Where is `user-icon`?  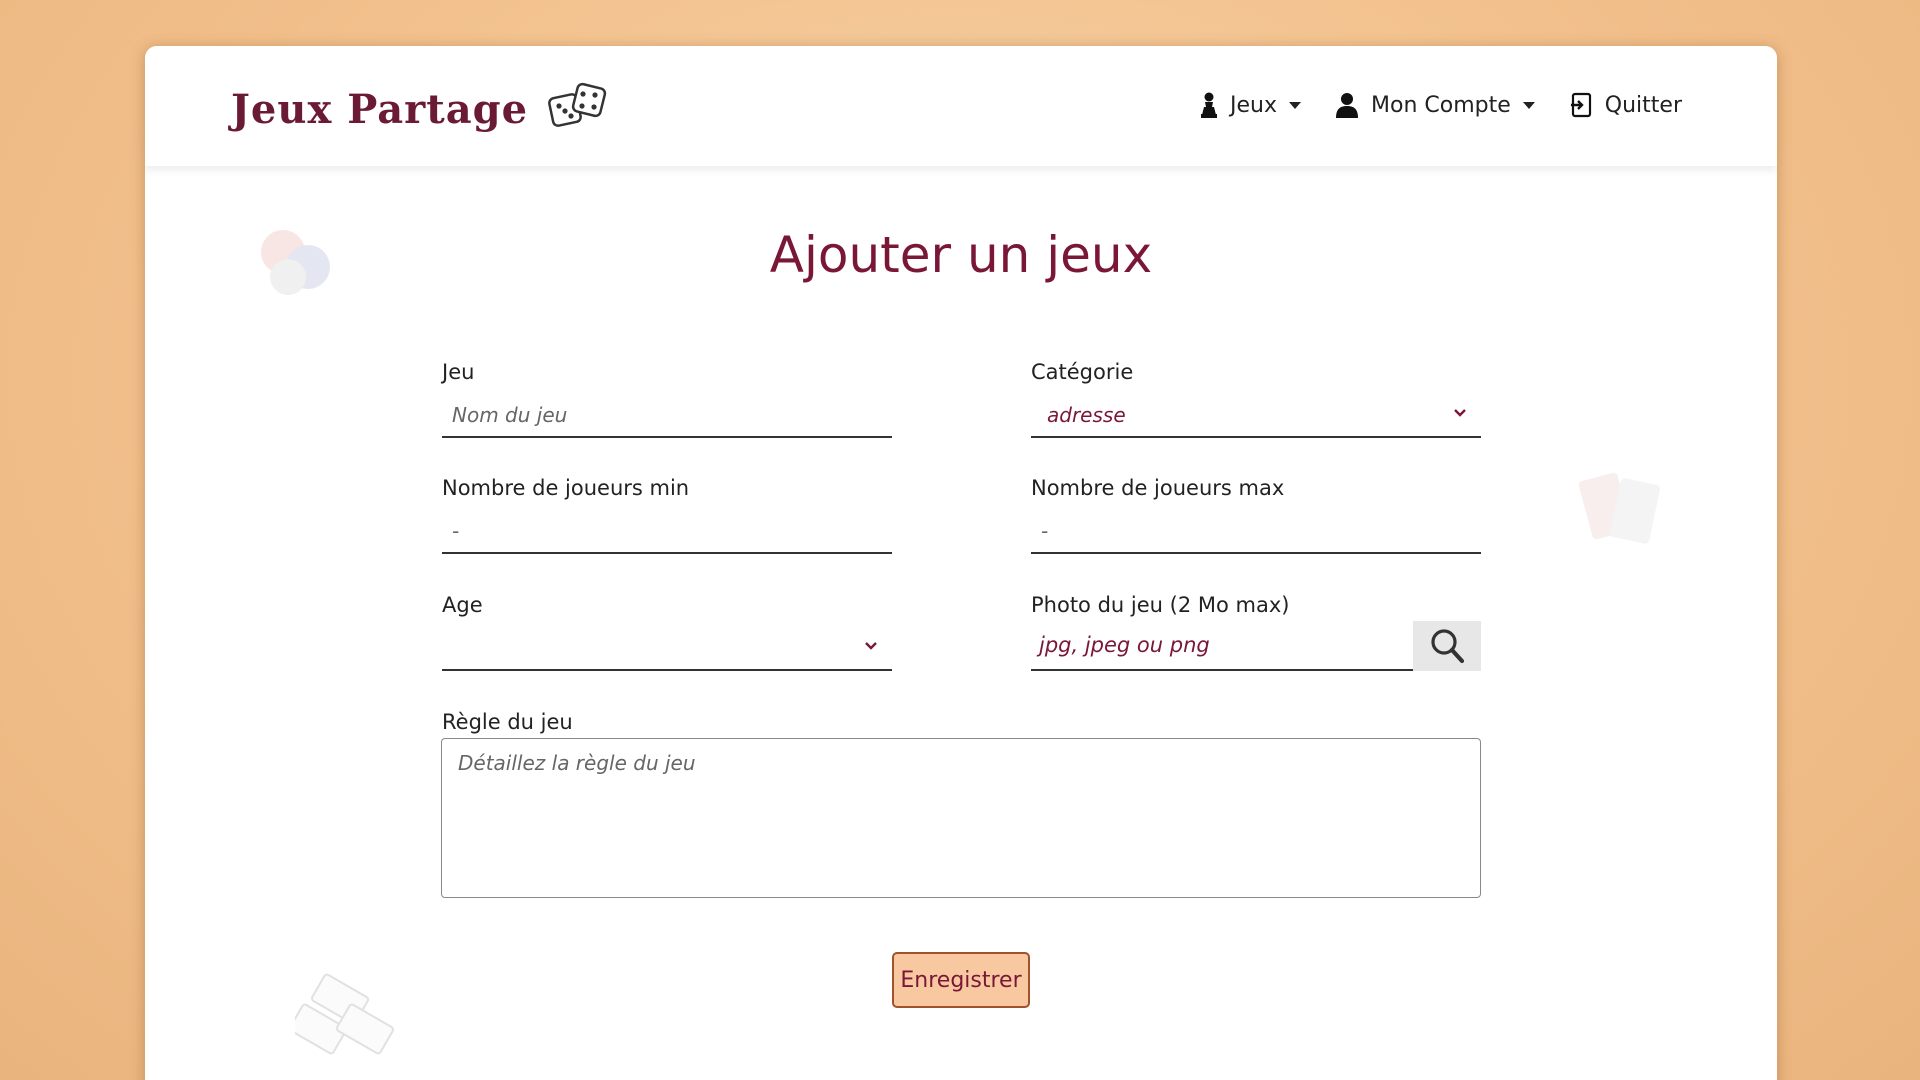
user-icon is located at coordinates (1347, 105).